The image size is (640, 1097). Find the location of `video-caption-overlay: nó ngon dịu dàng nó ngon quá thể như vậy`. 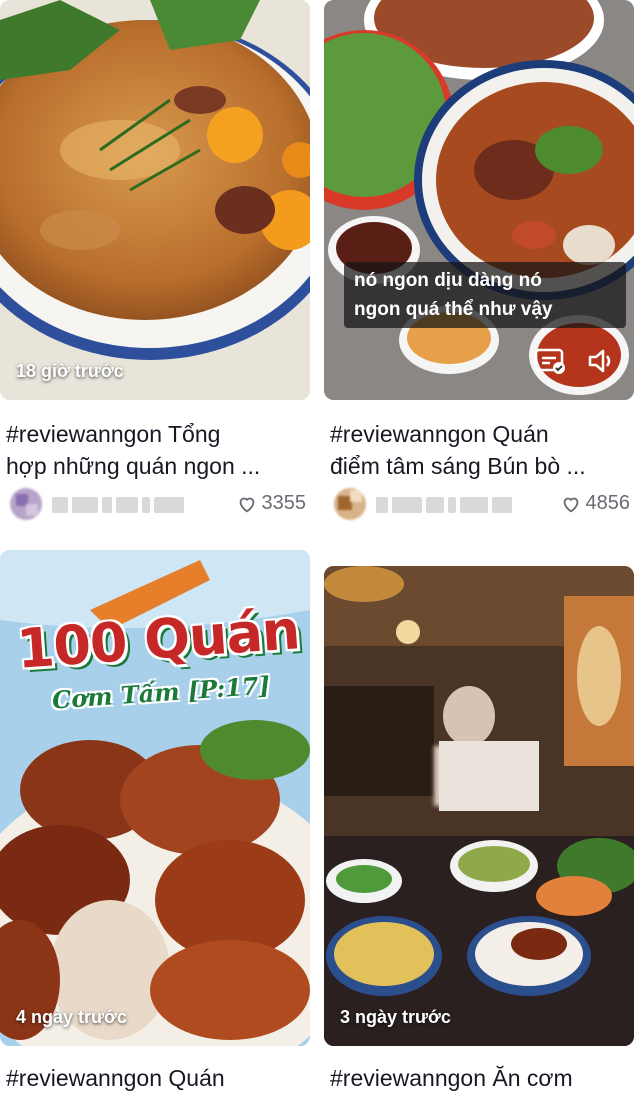

video-caption-overlay: nó ngon dịu dàng nó ngon quá thể như vậy is located at coordinates (485, 295).